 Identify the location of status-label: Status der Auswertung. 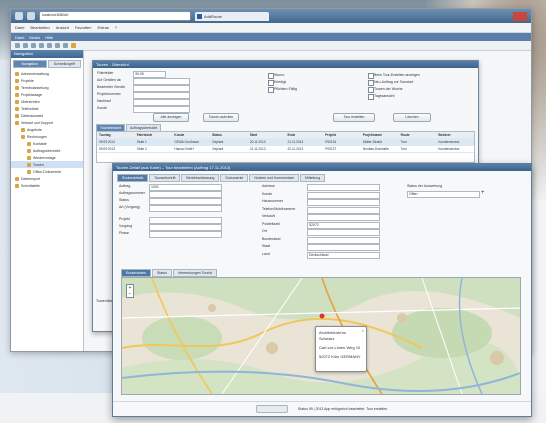
(425, 186).